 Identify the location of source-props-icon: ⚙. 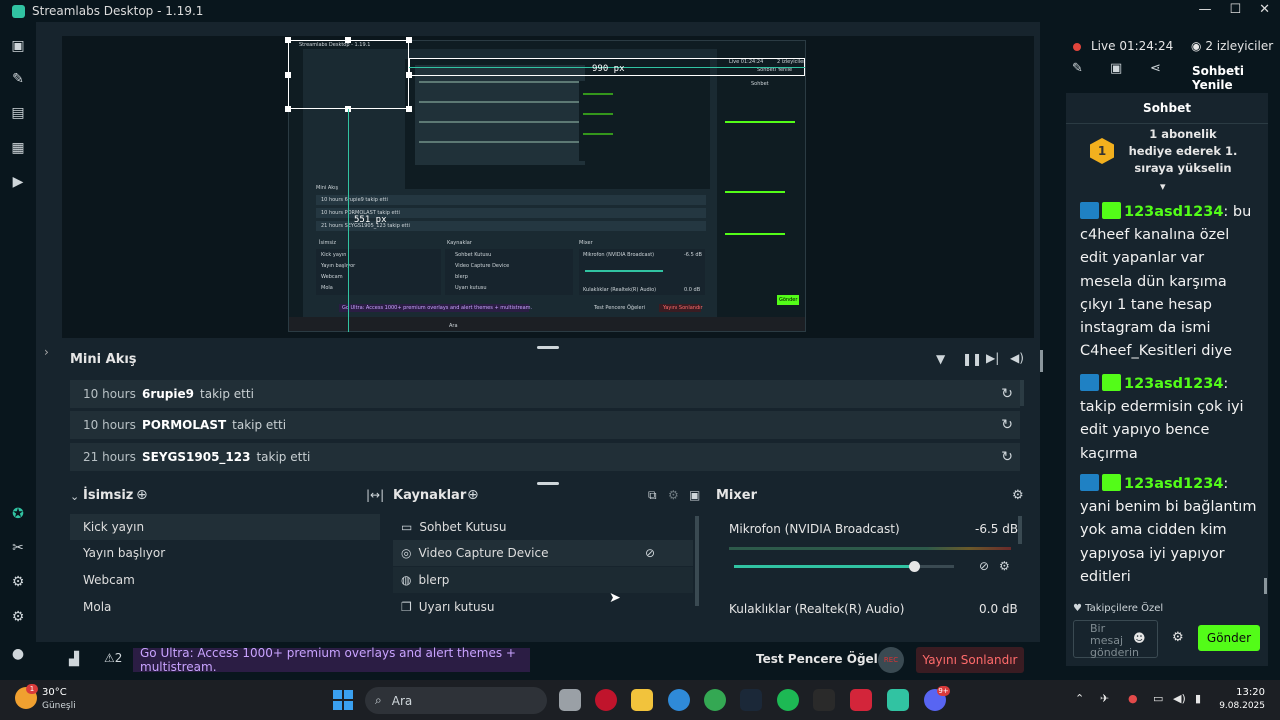
(673, 495).